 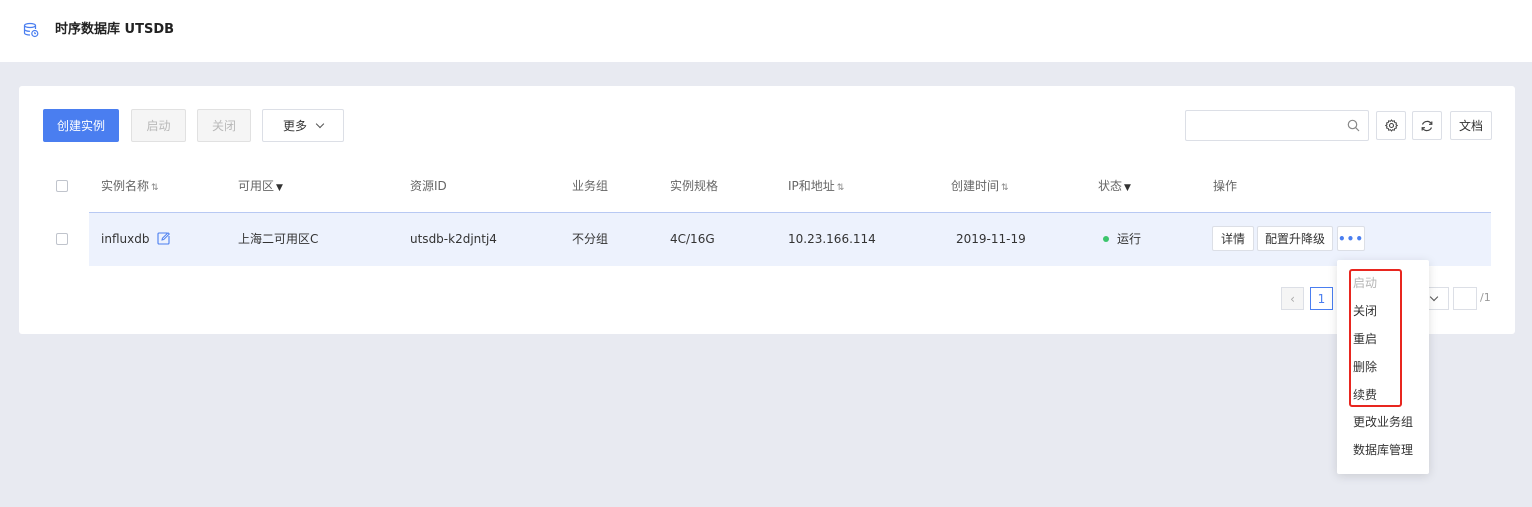 I want to click on settings-button, so click(x=1391, y=125).